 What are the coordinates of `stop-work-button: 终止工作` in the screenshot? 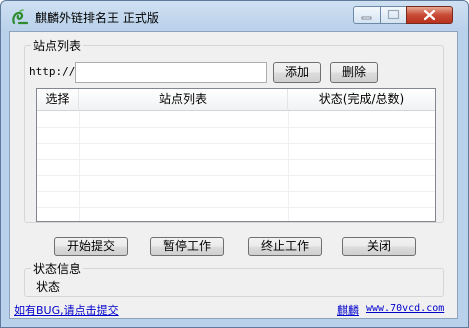 It's located at (285, 246).